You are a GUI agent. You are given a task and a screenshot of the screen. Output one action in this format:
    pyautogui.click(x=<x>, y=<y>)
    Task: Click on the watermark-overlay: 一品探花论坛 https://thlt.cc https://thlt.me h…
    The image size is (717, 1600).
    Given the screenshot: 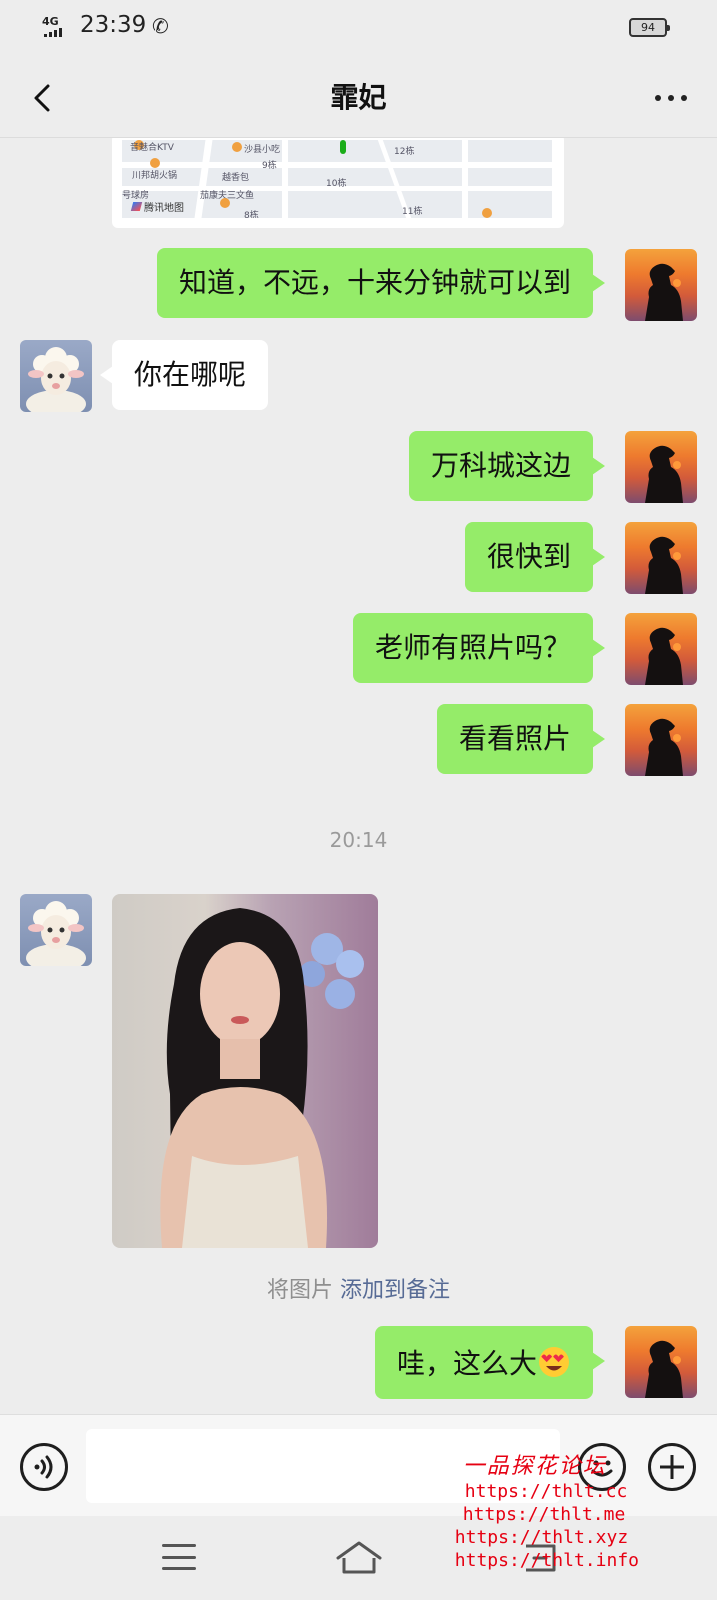 What is the action you would take?
    pyautogui.click(x=547, y=1510)
    